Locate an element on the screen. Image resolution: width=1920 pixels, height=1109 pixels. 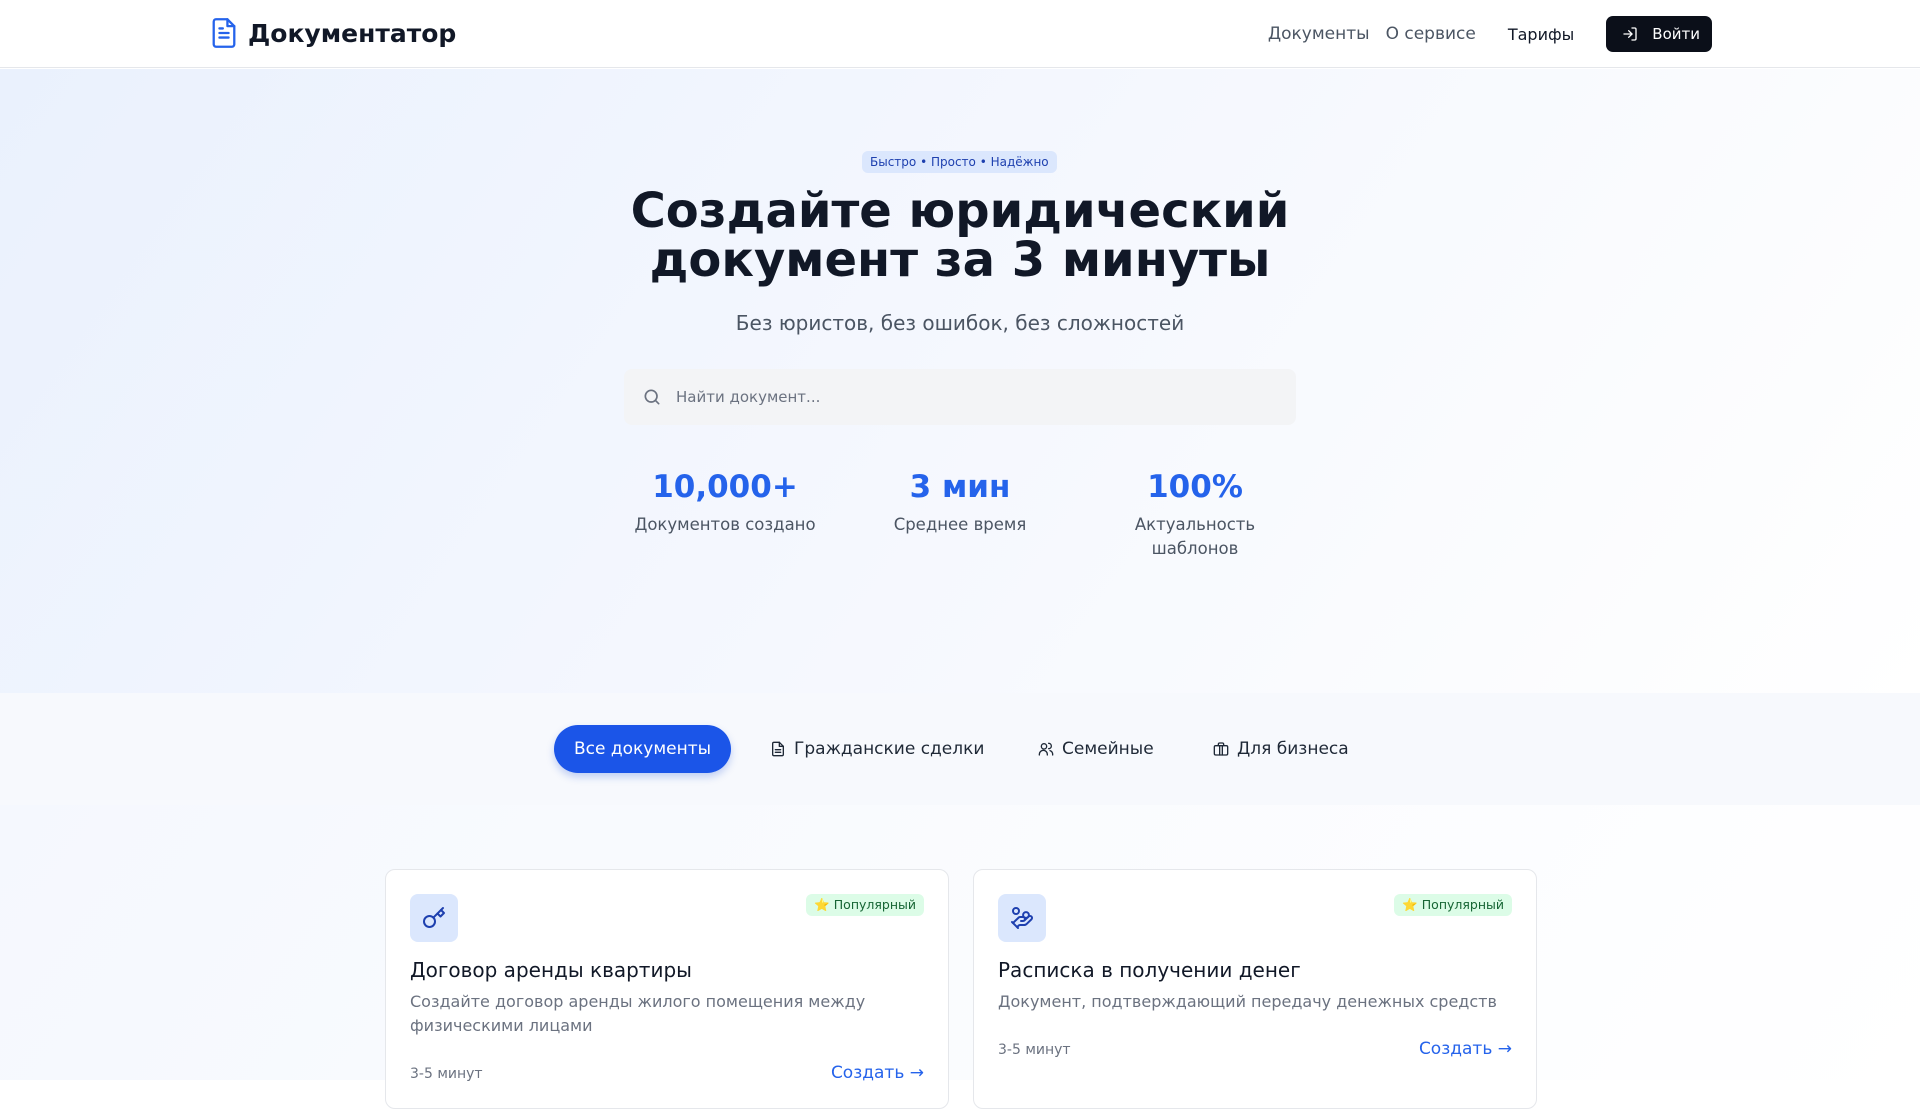
tab-all-documents: Все документы is located at coordinates (643, 749).